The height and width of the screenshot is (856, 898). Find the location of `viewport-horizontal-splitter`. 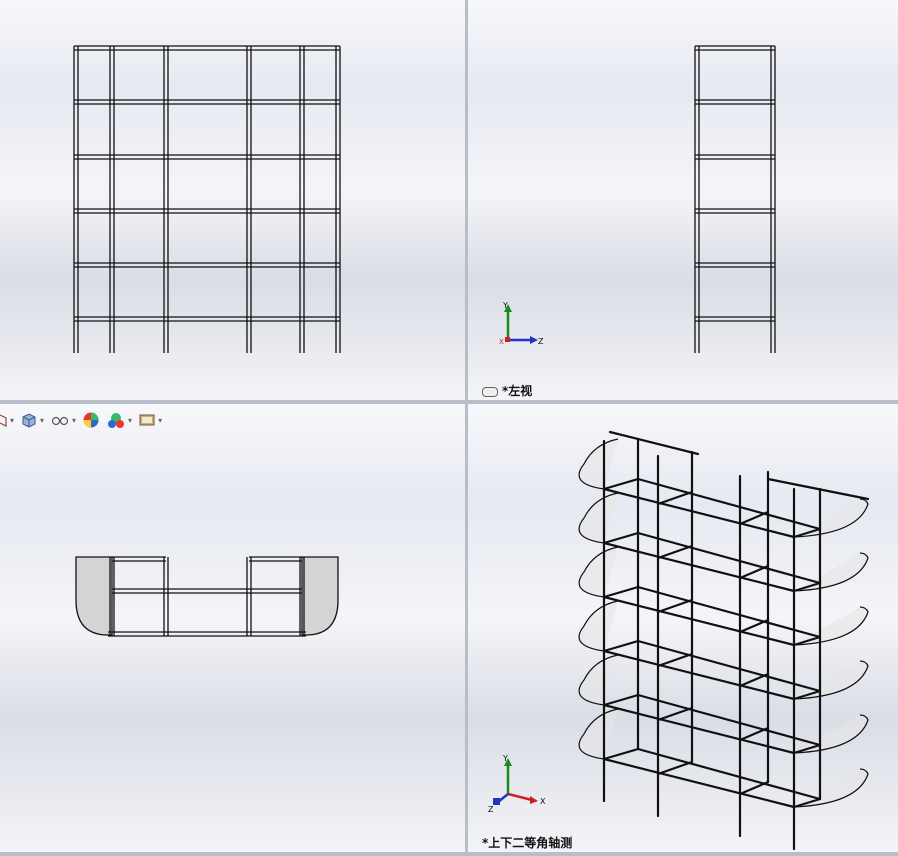

viewport-horizontal-splitter is located at coordinates (449, 402).